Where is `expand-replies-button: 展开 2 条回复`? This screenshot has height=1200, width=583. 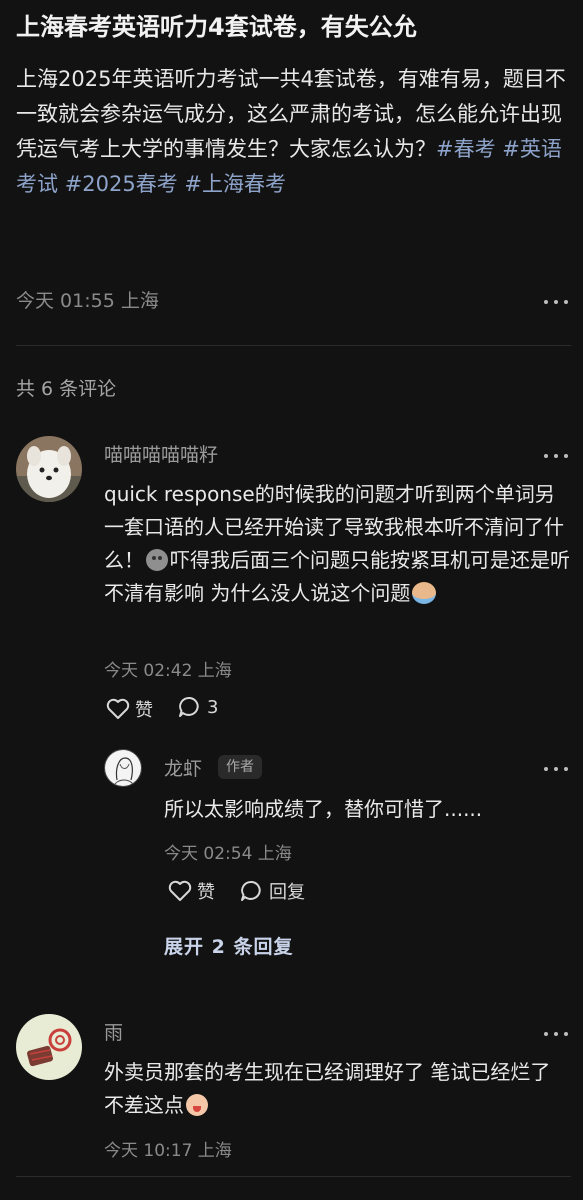 expand-replies-button: 展开 2 条回复 is located at coordinates (228, 945).